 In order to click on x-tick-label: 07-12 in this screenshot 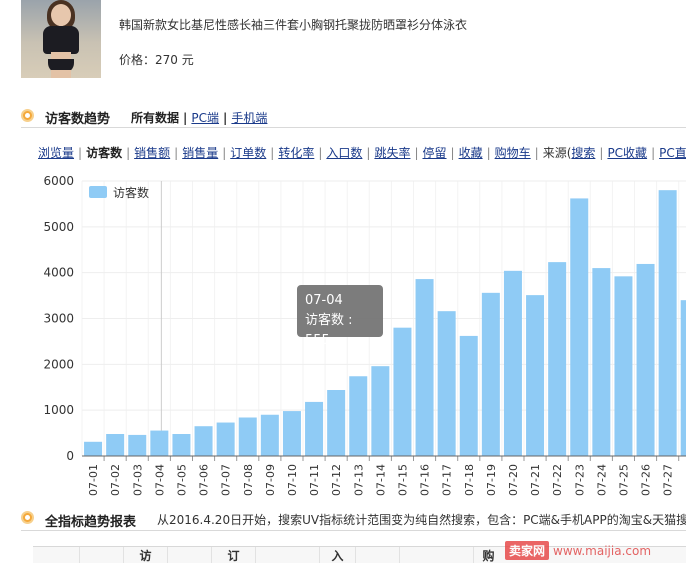, I will do `click(336, 480)`.